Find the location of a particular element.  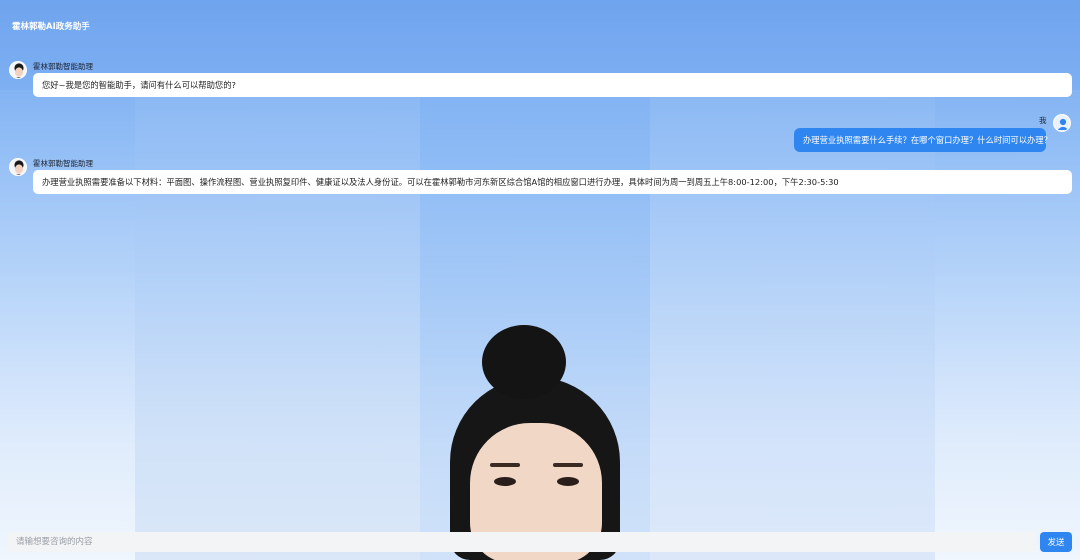

app-title: 霍林郭勒AI政务助手 is located at coordinates (51, 27).